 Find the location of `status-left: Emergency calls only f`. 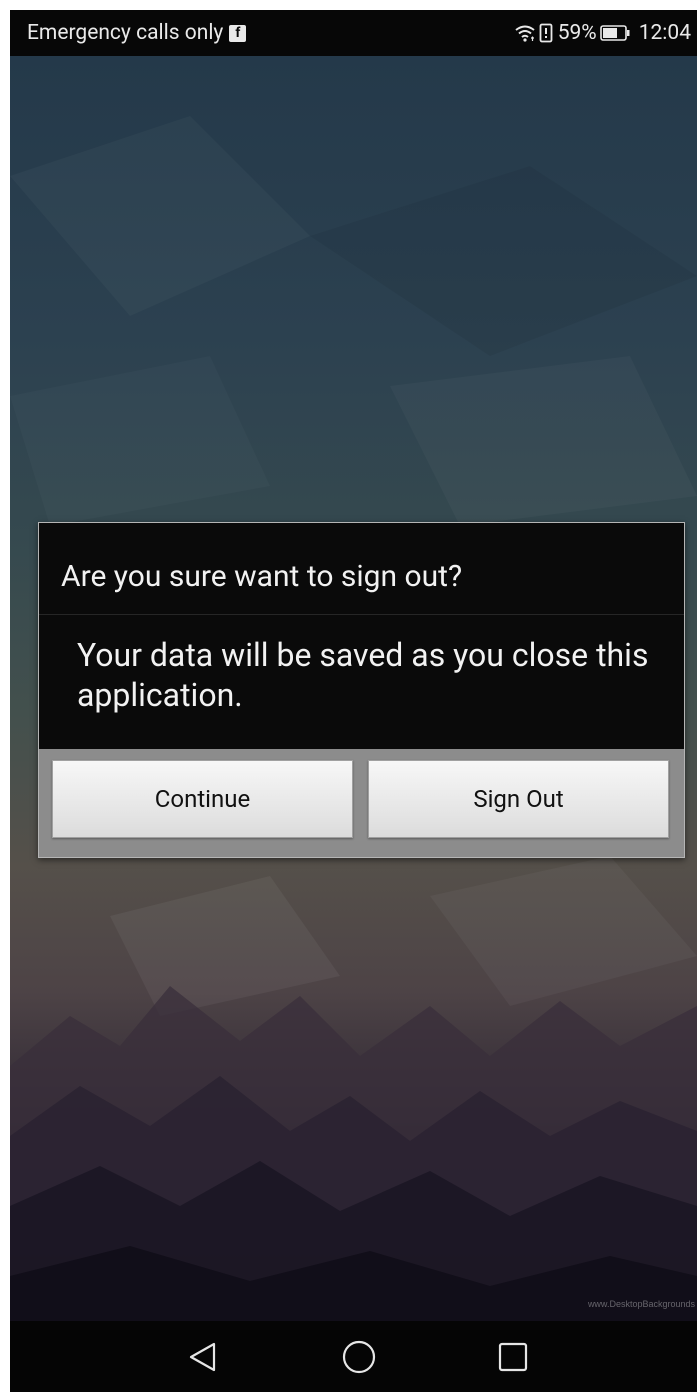

status-left: Emergency calls only f is located at coordinates (137, 33).